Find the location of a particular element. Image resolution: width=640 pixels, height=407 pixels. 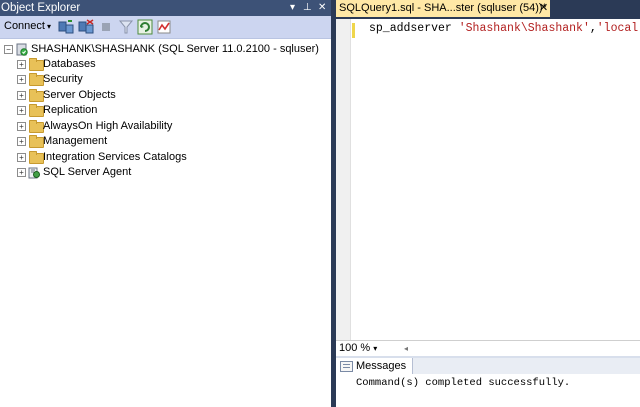

zoom-dropdown: 100 % ▾ is located at coordinates (358, 348).